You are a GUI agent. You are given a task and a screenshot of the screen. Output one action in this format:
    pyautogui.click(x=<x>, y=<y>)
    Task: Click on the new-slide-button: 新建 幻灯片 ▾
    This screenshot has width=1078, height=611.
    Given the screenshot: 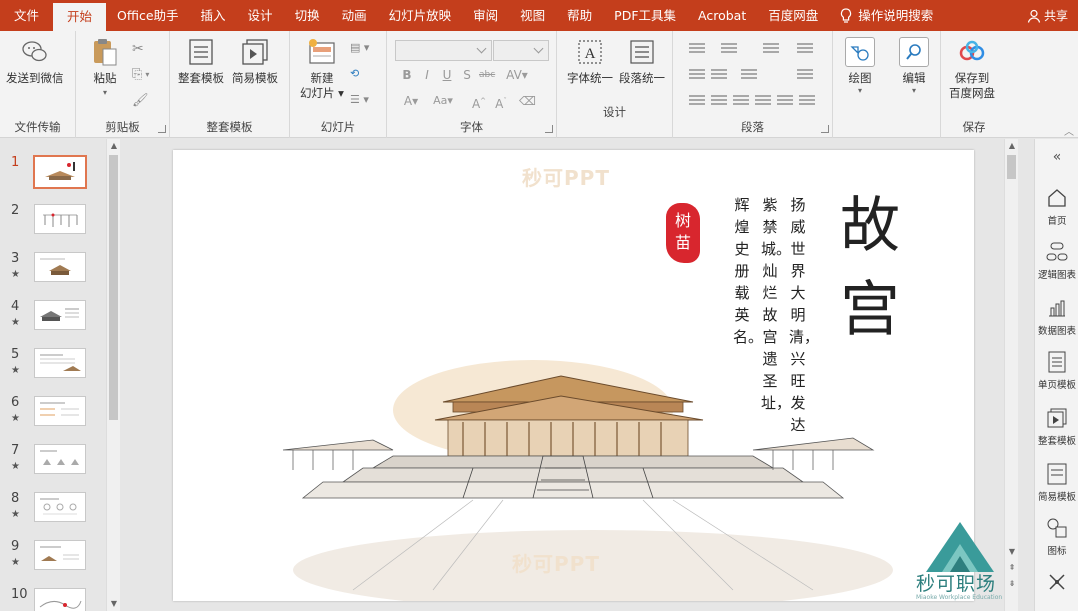 What is the action you would take?
    pyautogui.click(x=322, y=69)
    